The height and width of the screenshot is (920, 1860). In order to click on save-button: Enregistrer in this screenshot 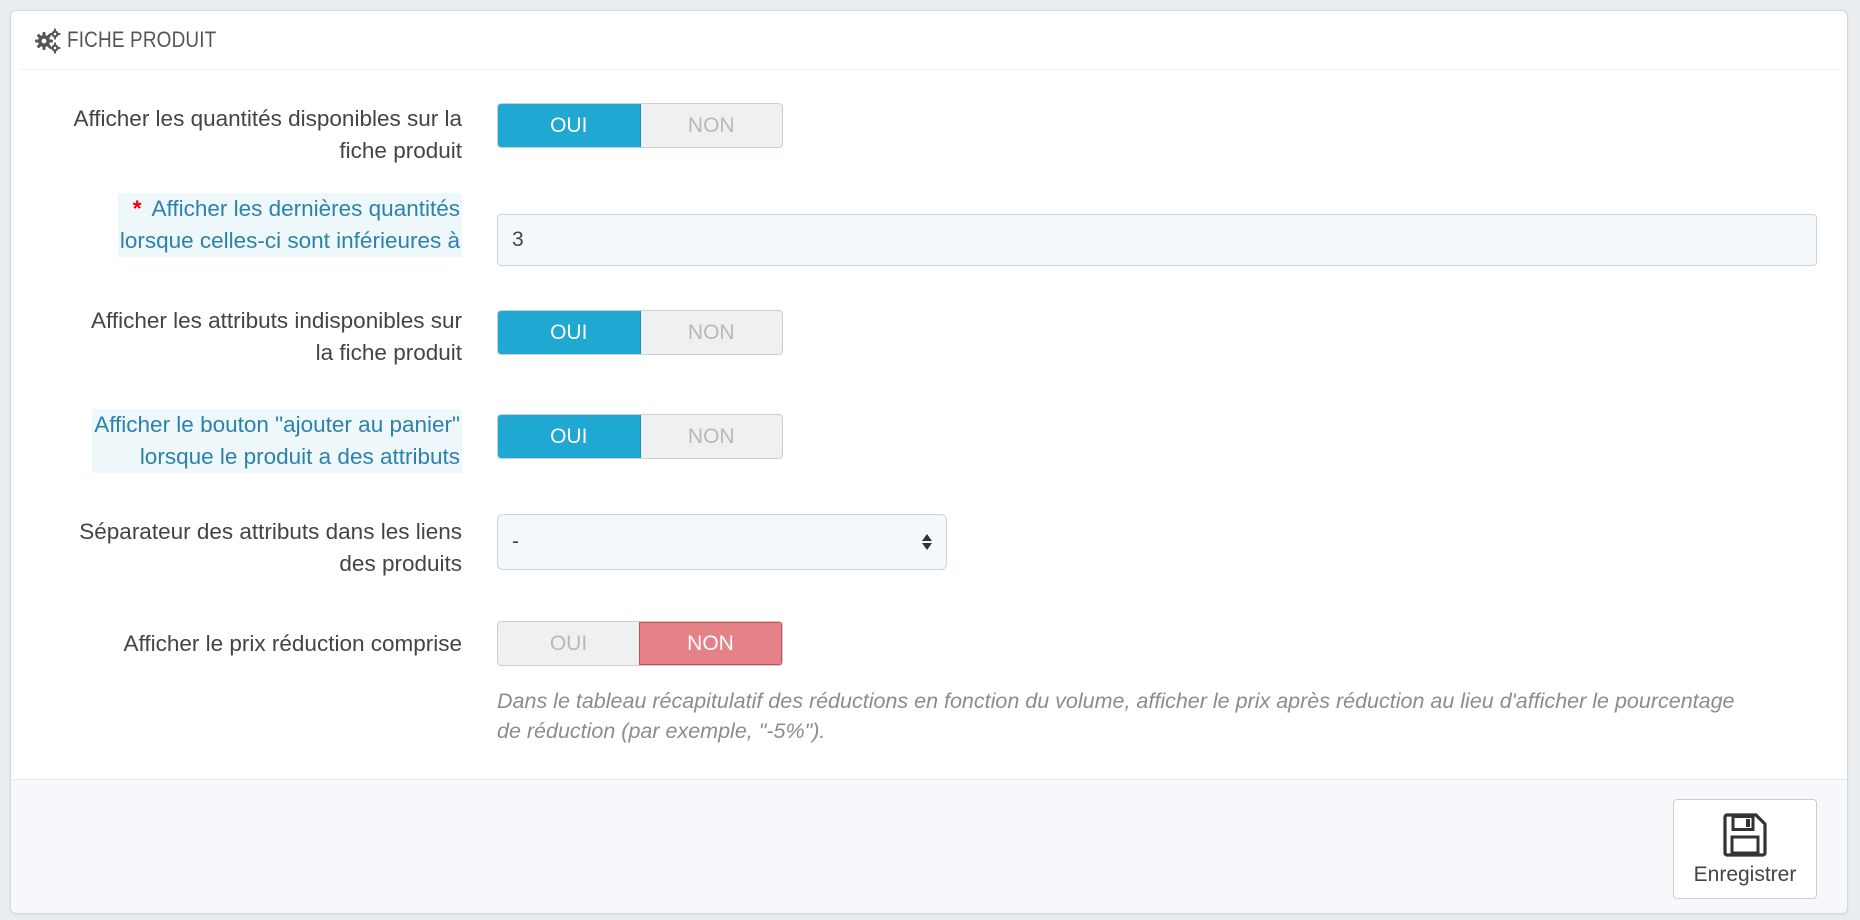, I will do `click(1745, 849)`.